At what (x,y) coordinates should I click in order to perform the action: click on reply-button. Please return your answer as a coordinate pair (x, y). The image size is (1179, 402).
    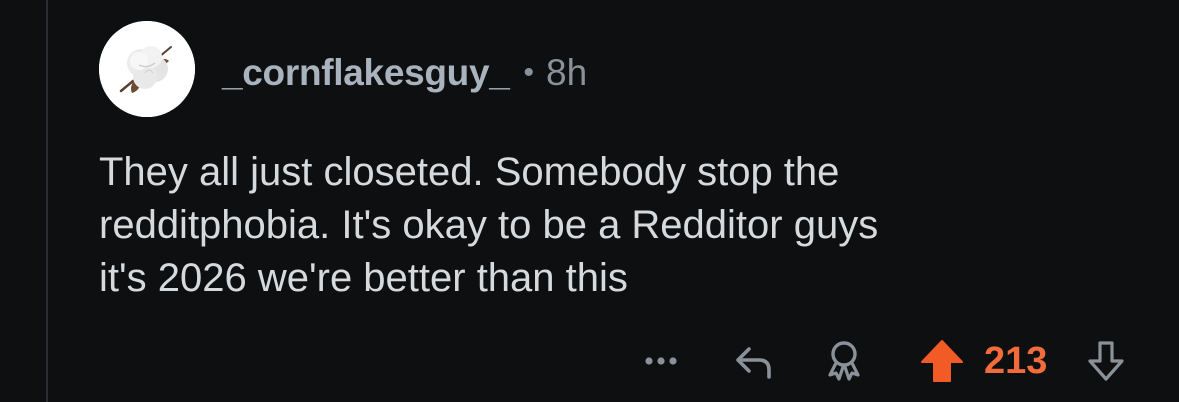
    Looking at the image, I should click on (754, 361).